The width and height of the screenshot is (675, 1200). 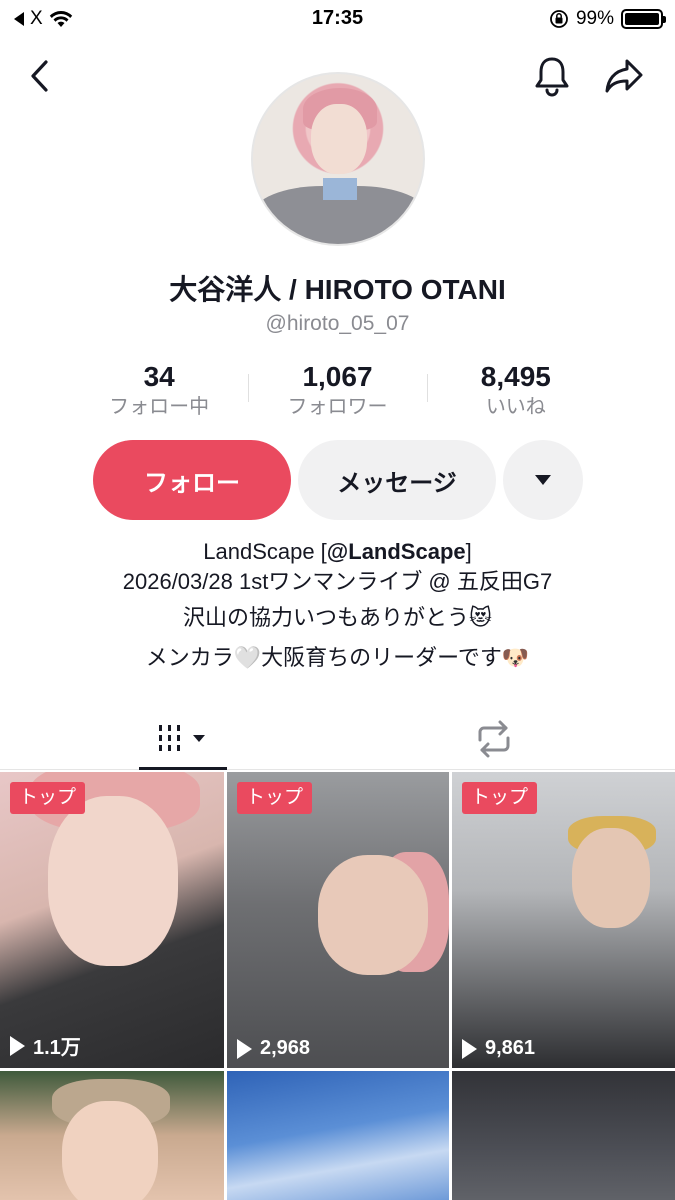 I want to click on stat-label: フォロワー, so click(x=337, y=407).